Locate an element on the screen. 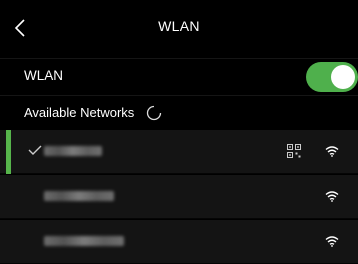 Image resolution: width=358 pixels, height=264 pixels. wlan-toggle is located at coordinates (332, 77).